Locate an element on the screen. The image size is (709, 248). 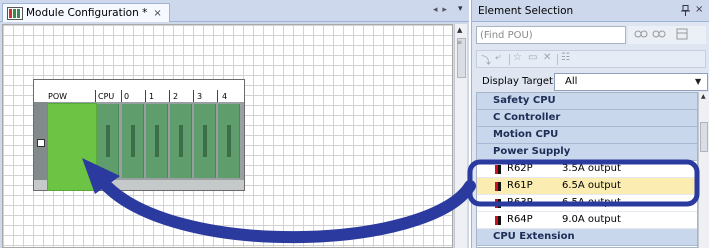
rack-end-cap is located at coordinates (41, 141).